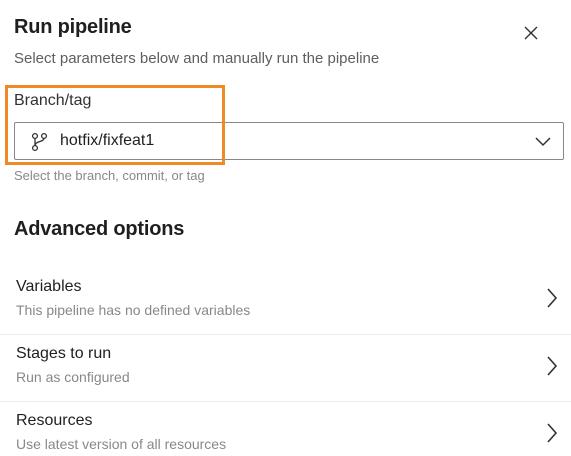 The height and width of the screenshot is (456, 571). Describe the element at coordinates (115, 125) in the screenshot. I see `branch-highlight-box` at that location.